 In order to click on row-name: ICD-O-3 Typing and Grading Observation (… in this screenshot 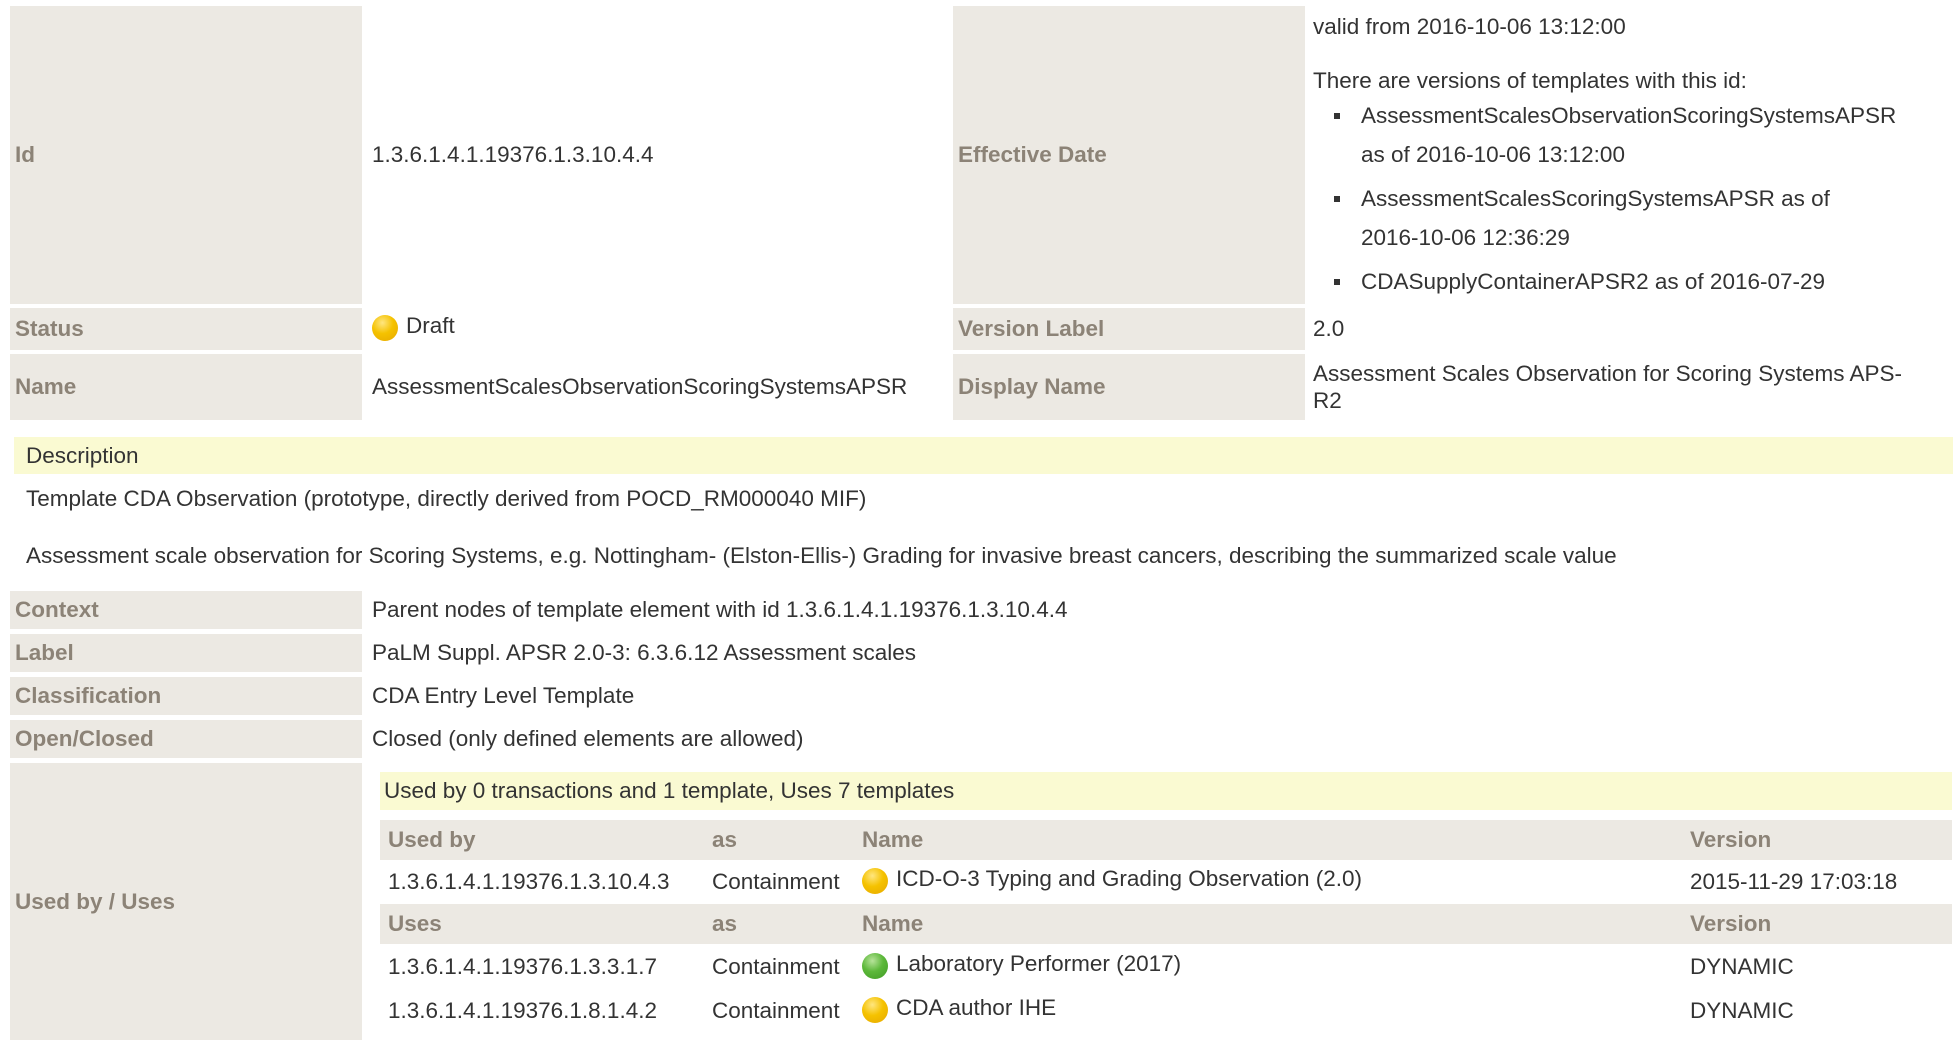, I will do `click(1112, 882)`.